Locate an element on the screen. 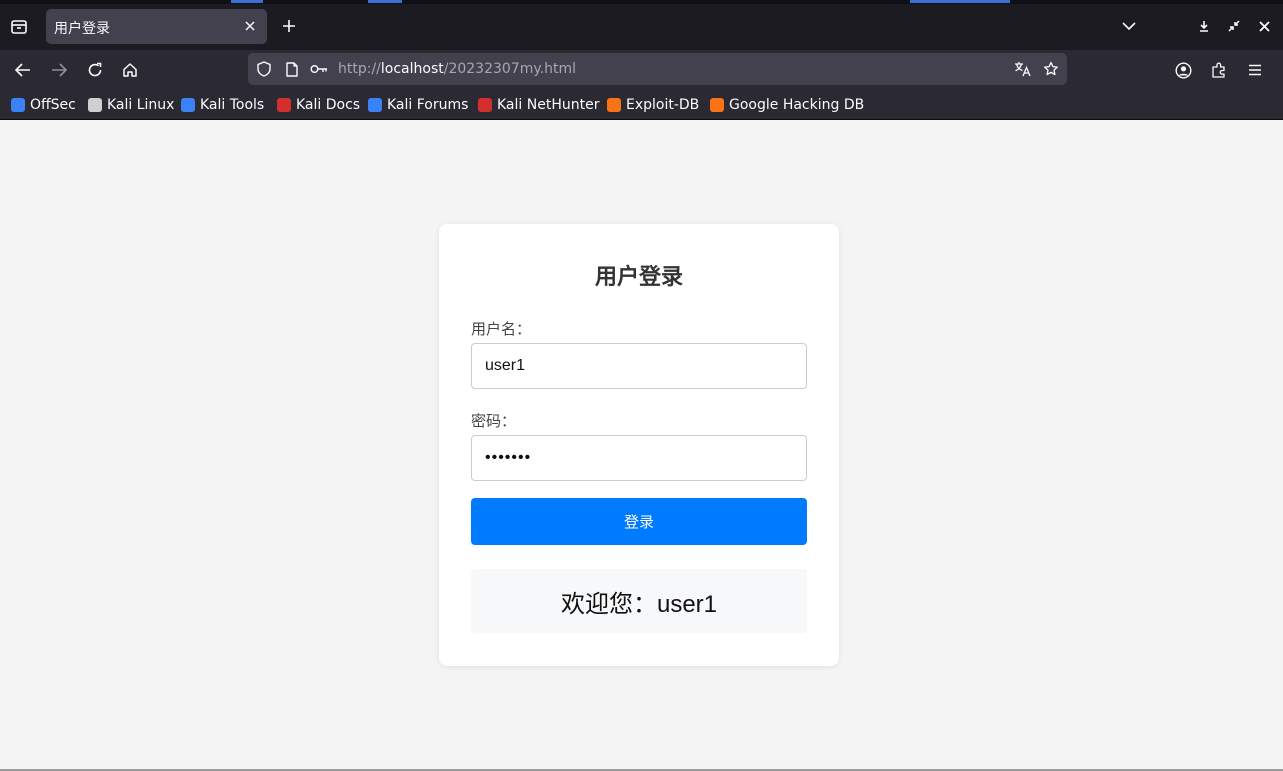 The width and height of the screenshot is (1283, 771). tab-bar: 用户登录 is located at coordinates (641, 25).